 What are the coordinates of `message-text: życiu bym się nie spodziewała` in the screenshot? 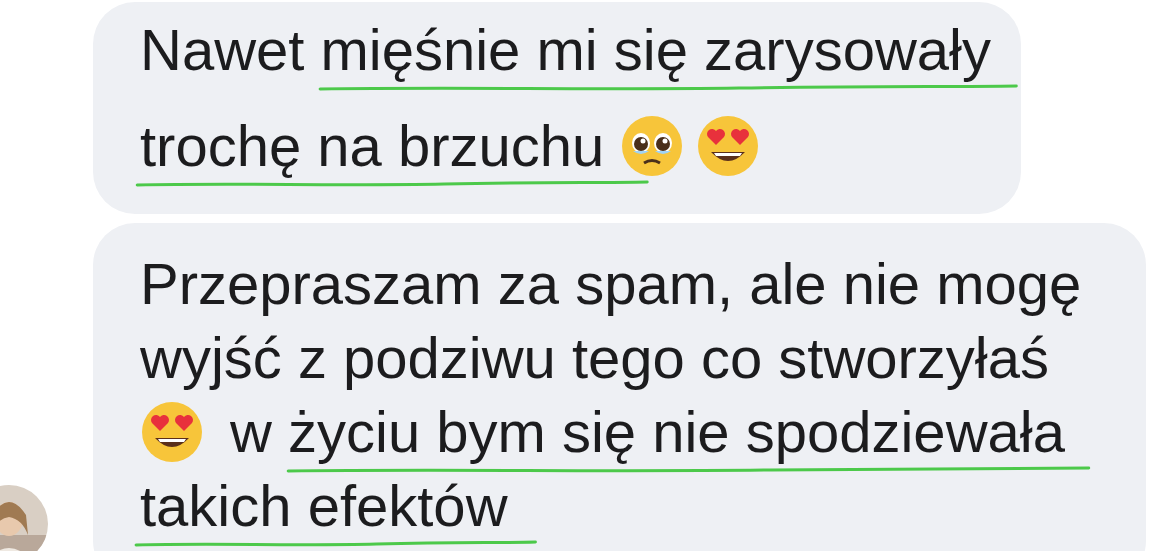 It's located at (676, 431).